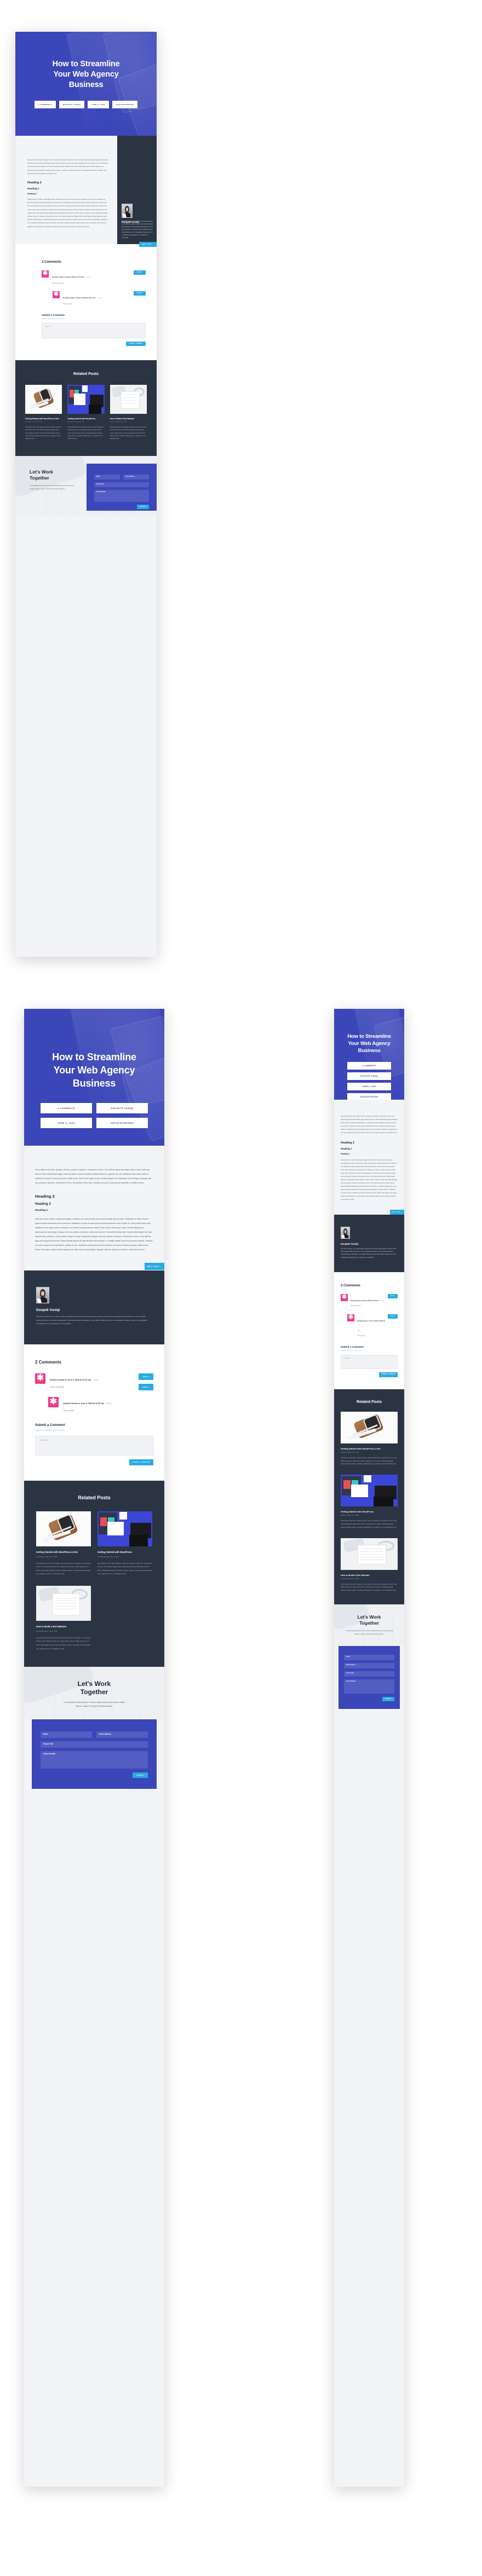  Describe the element at coordinates (42, 1295) in the screenshot. I see `author-avatar` at that location.